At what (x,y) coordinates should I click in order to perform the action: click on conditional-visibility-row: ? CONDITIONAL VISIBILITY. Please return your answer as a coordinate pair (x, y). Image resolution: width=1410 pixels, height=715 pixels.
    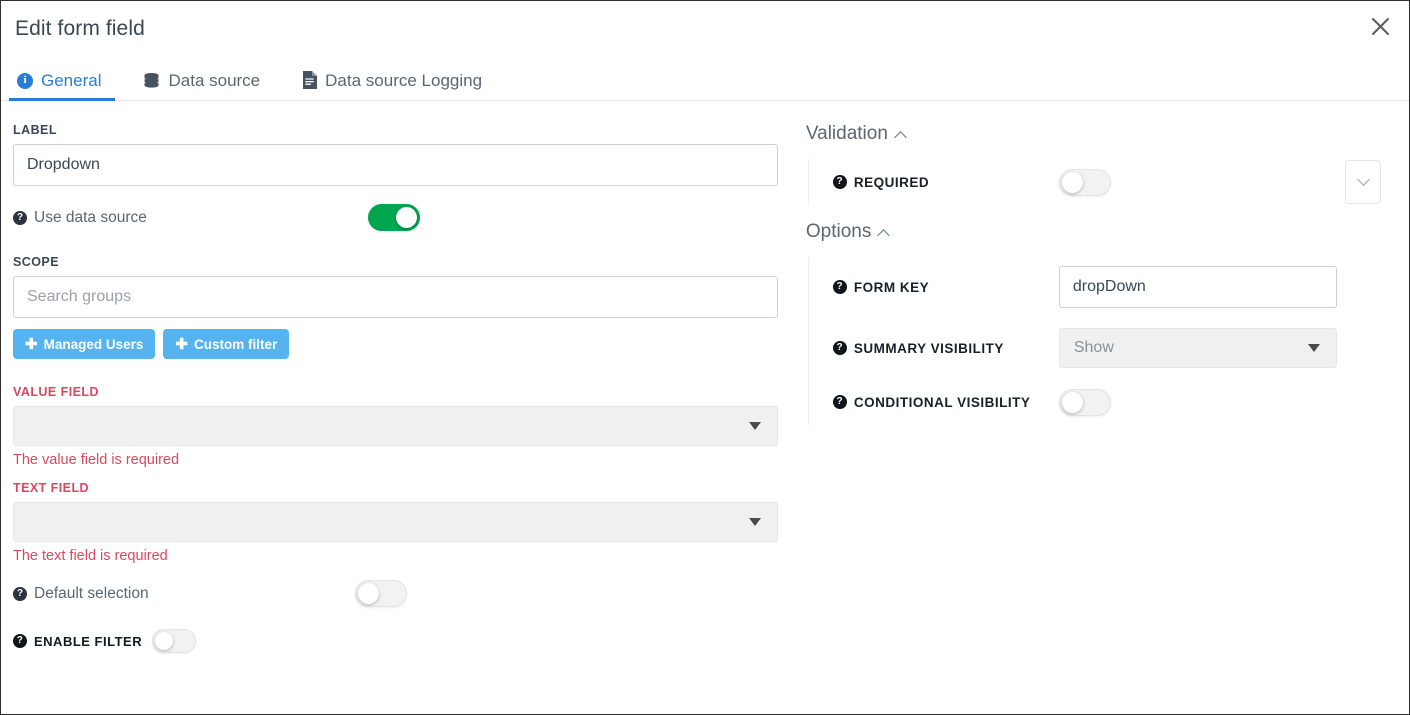
    Looking at the image, I should click on (1094, 402).